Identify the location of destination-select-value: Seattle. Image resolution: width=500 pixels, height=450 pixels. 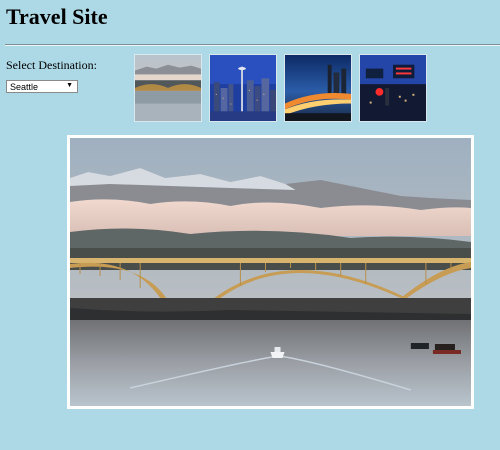
(24, 87).